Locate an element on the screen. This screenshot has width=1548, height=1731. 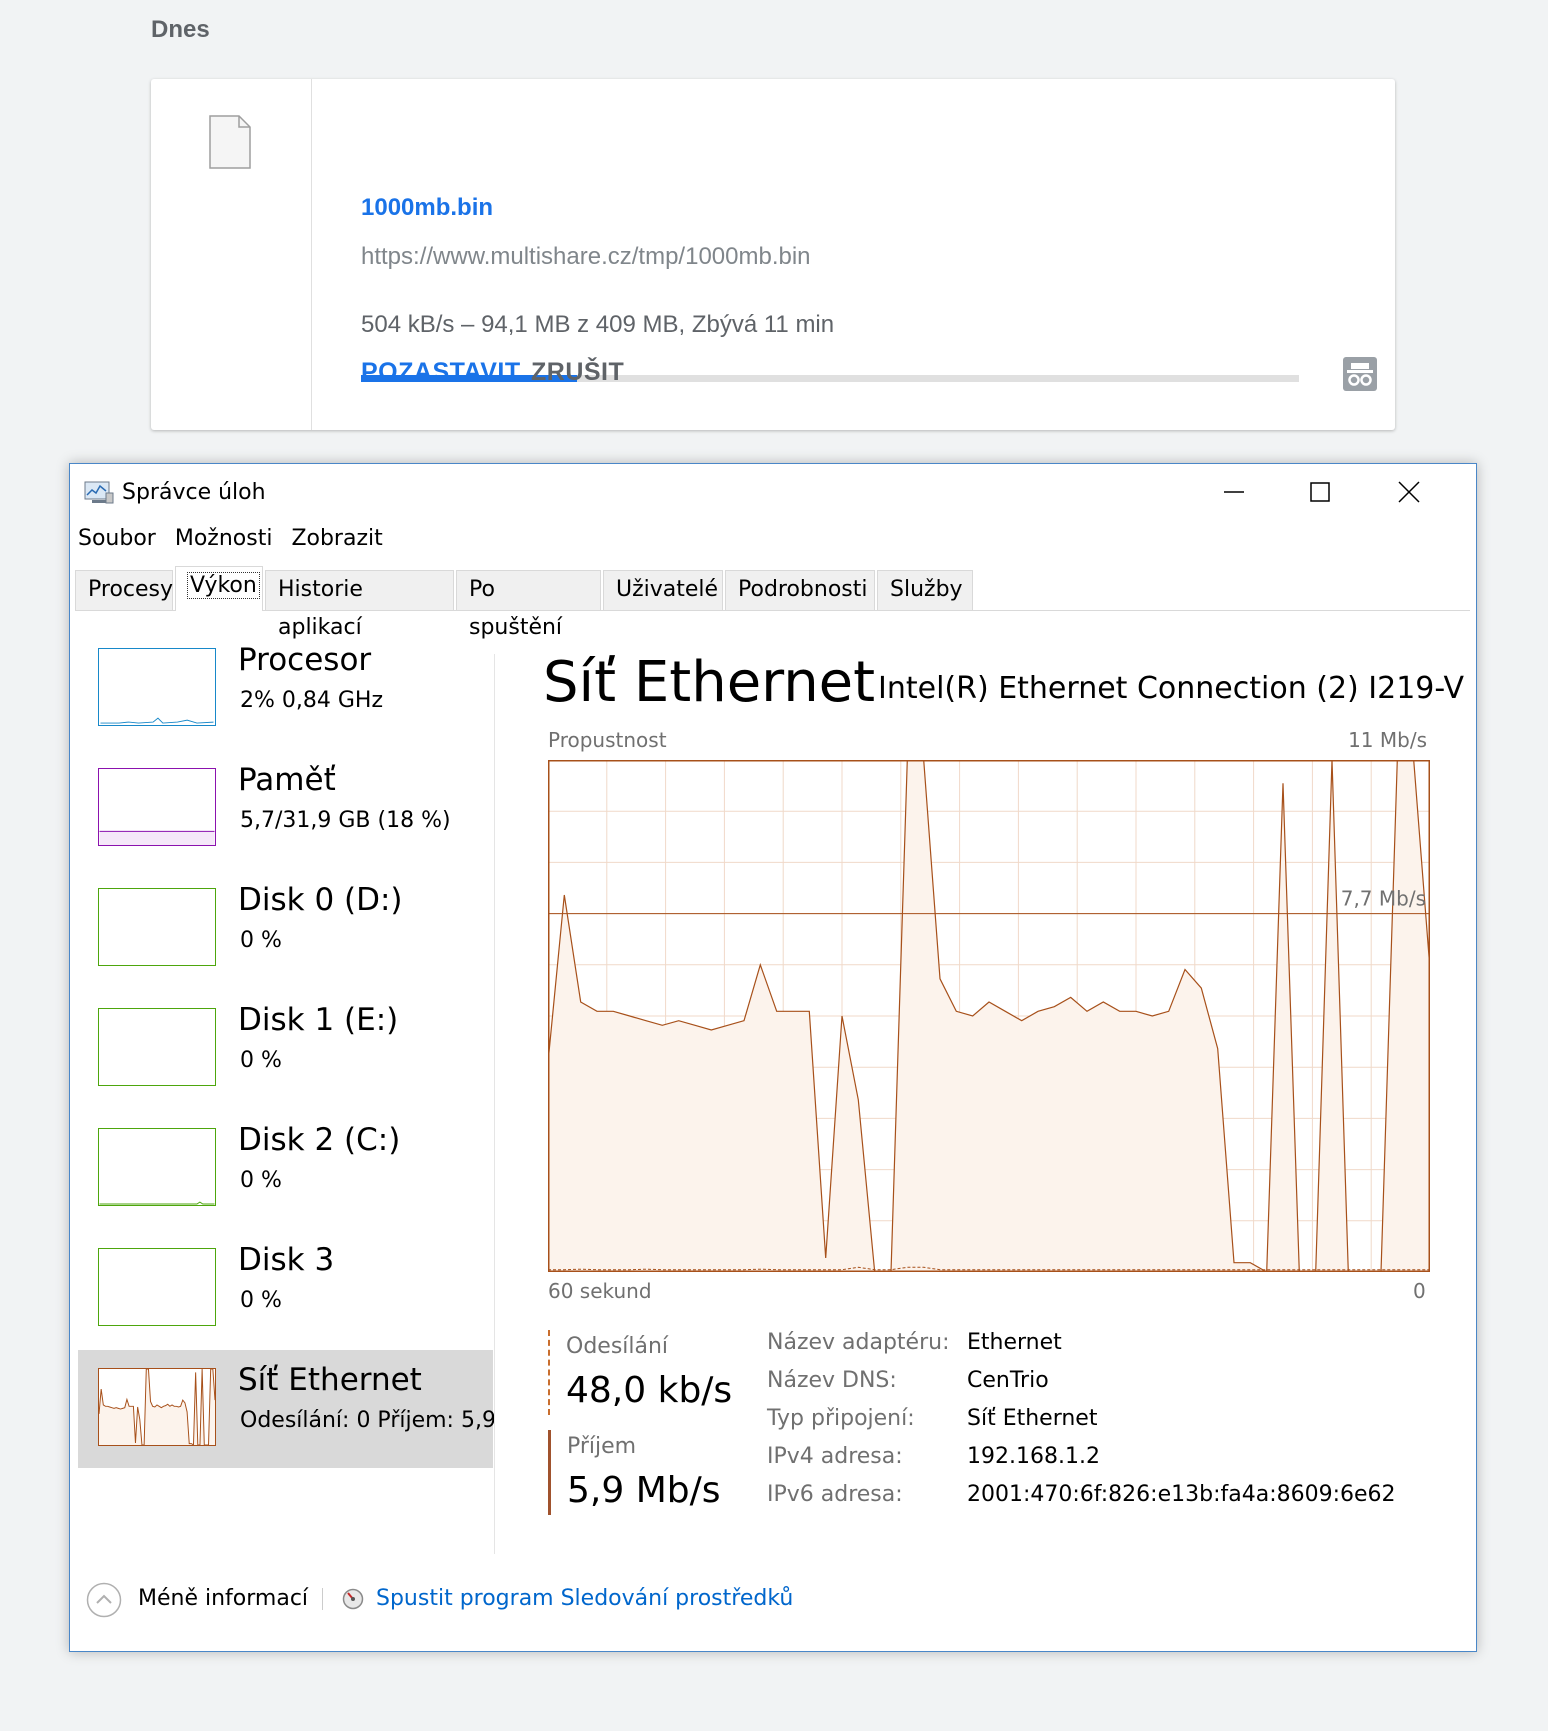
property-value: Síť Ethernet is located at coordinates (1032, 1418).